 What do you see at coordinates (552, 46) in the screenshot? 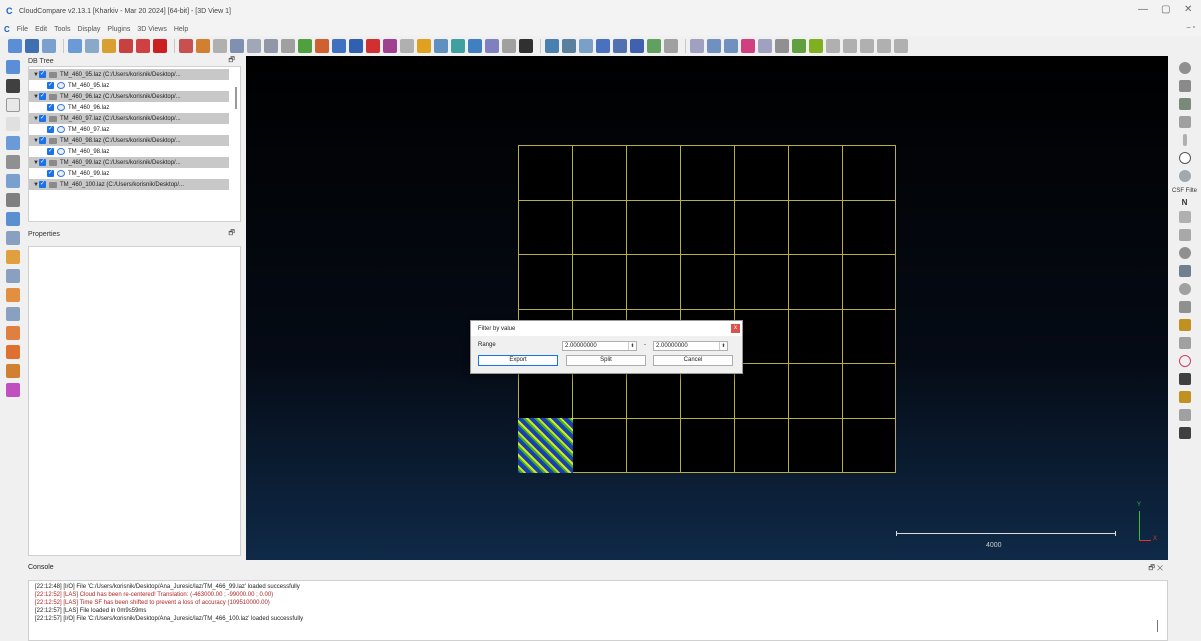
I see `view-icon` at bounding box center [552, 46].